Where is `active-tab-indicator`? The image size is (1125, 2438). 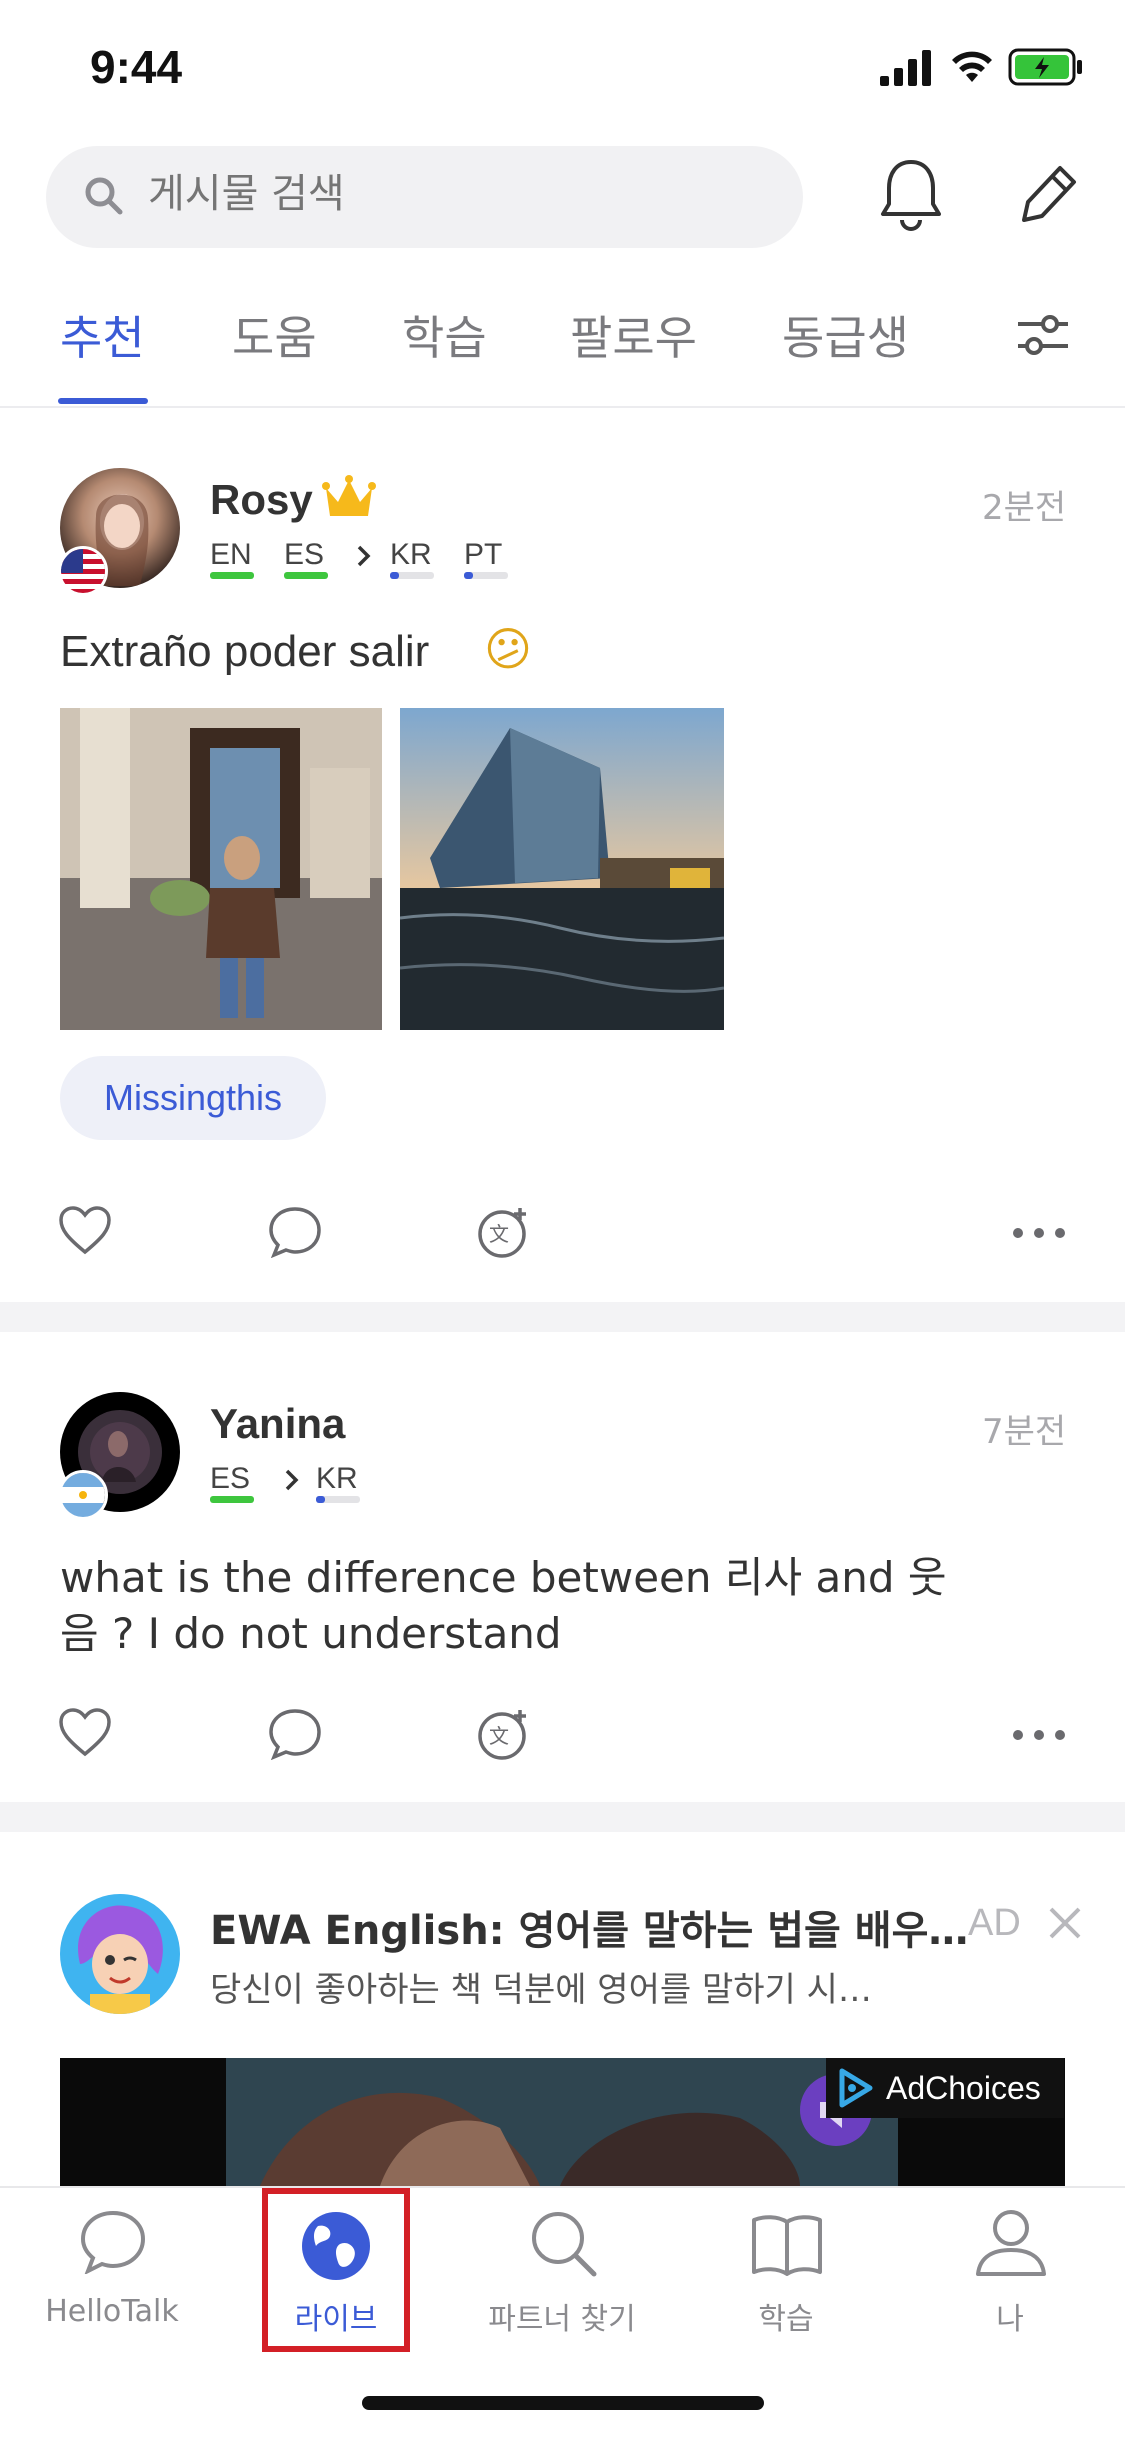 active-tab-indicator is located at coordinates (103, 401).